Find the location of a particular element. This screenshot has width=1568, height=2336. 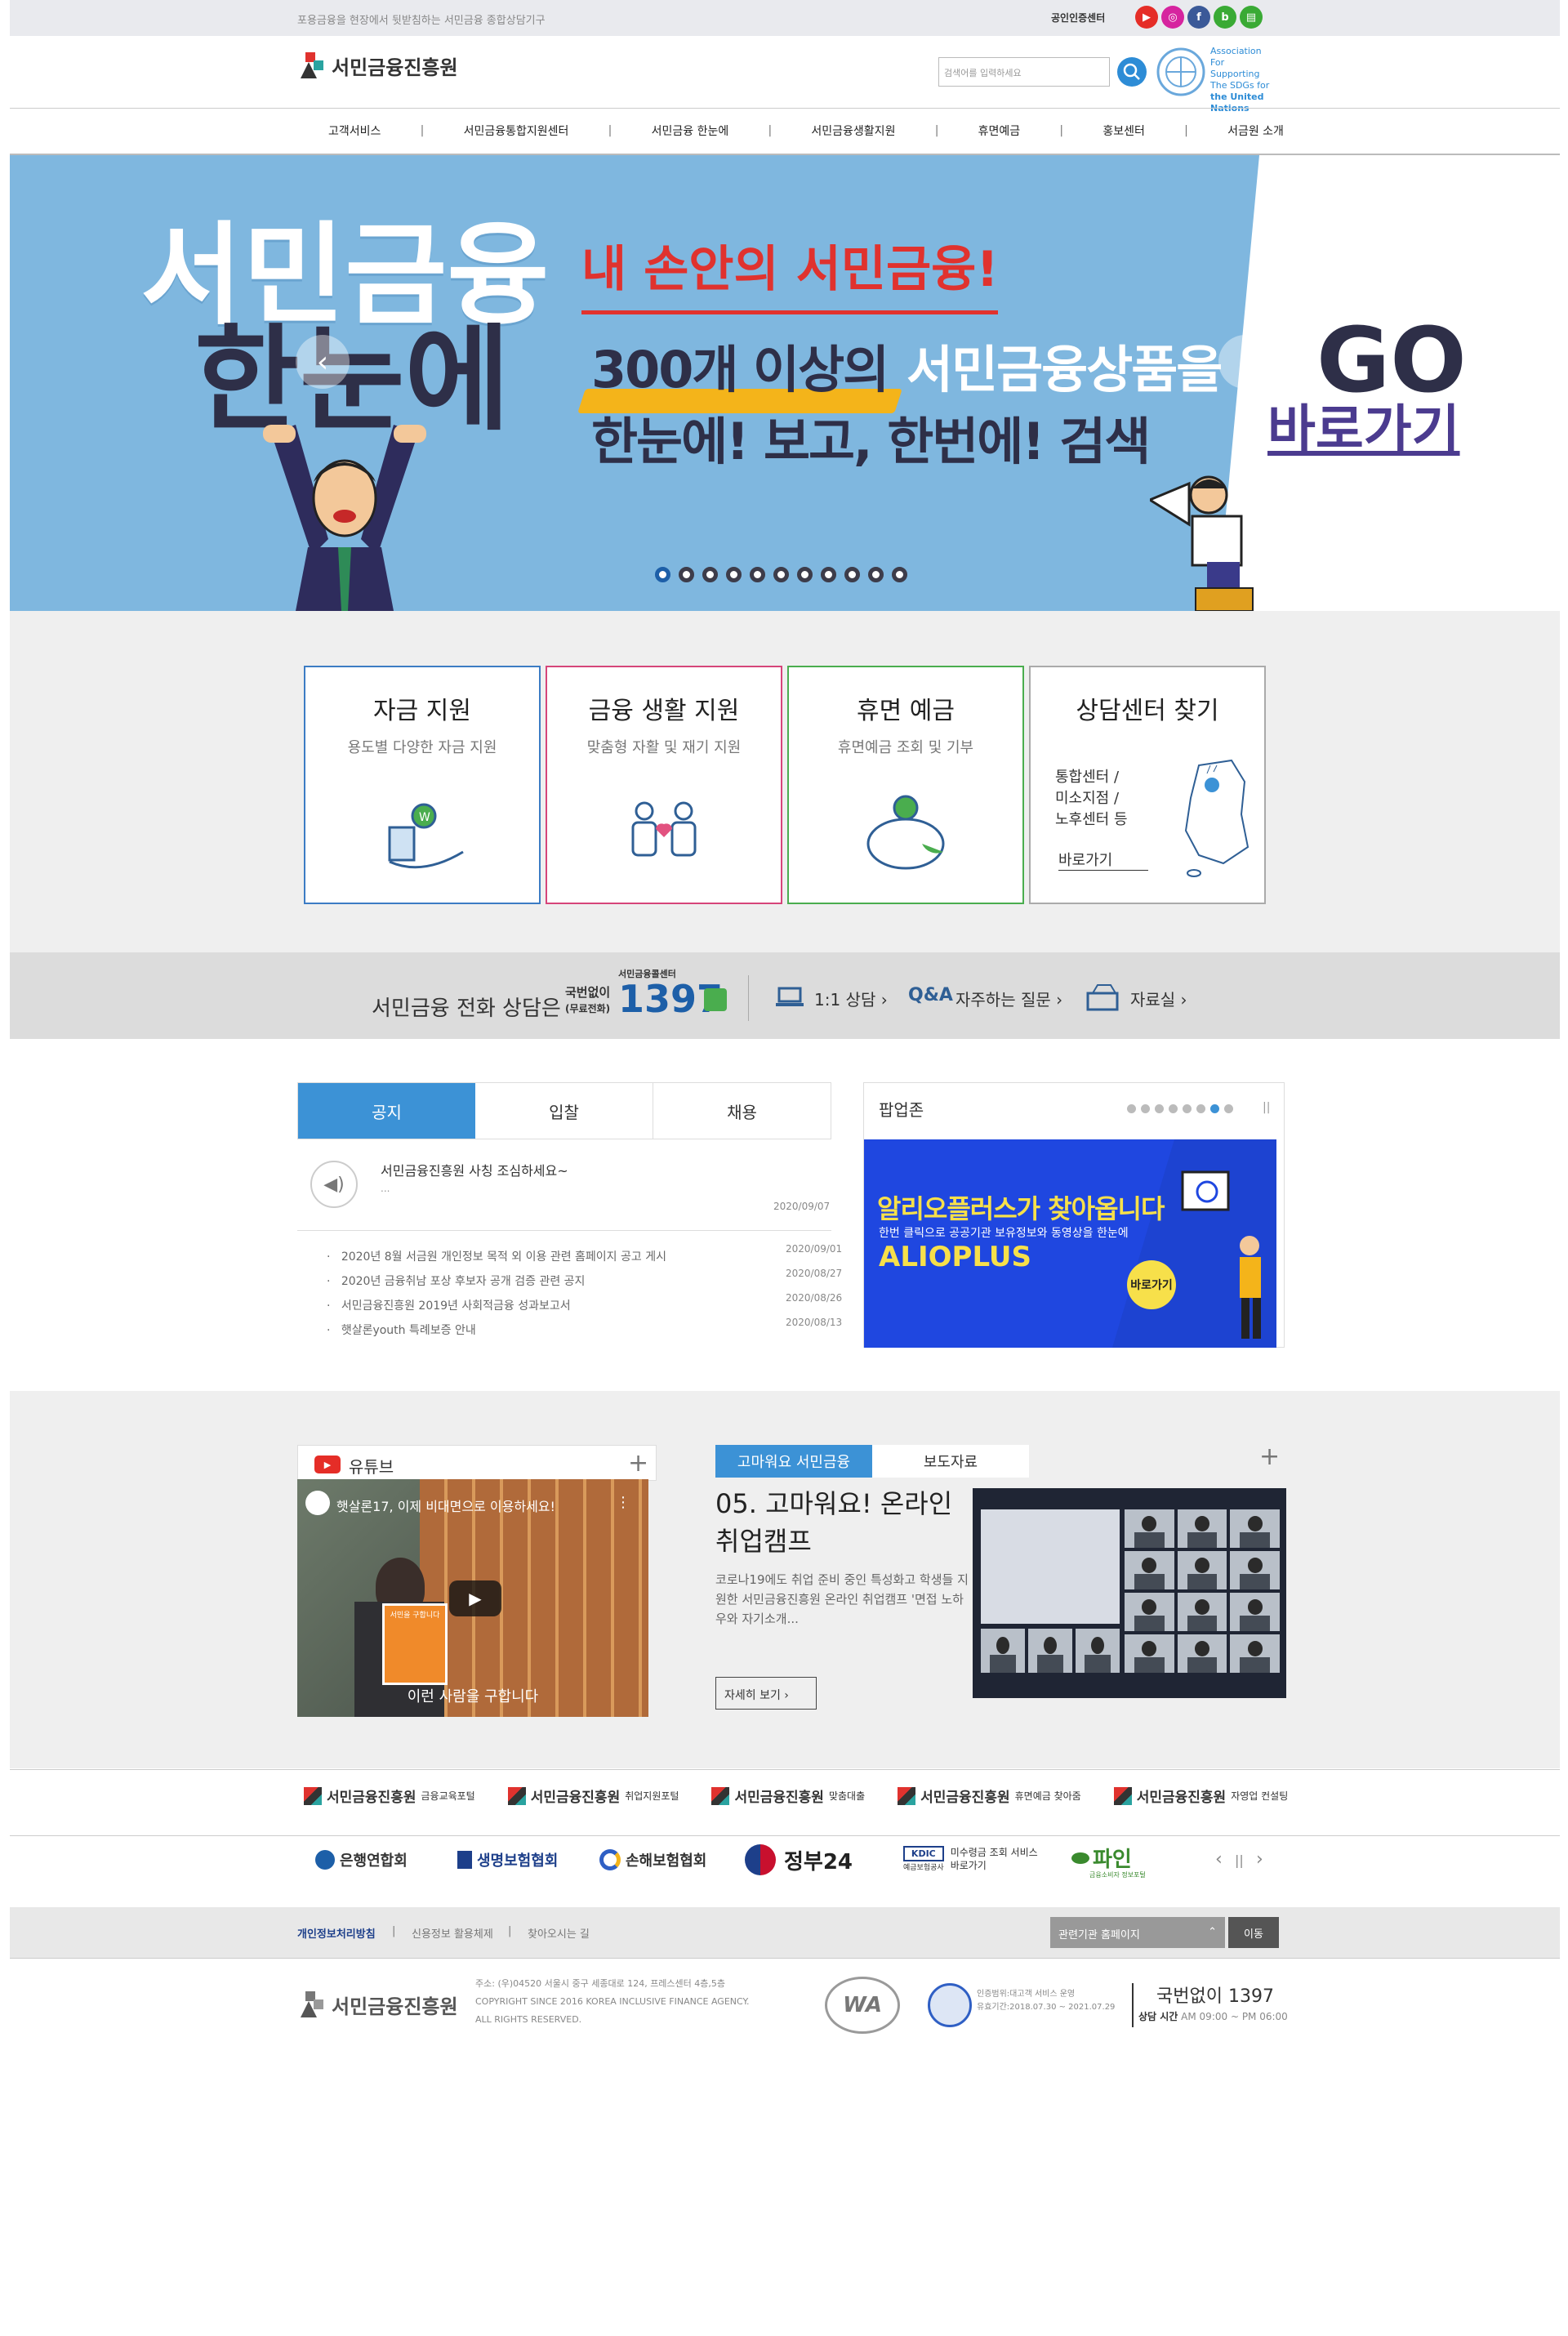

nav-item-integrated-center: 서민금융통합지원센터 is located at coordinates (516, 131).